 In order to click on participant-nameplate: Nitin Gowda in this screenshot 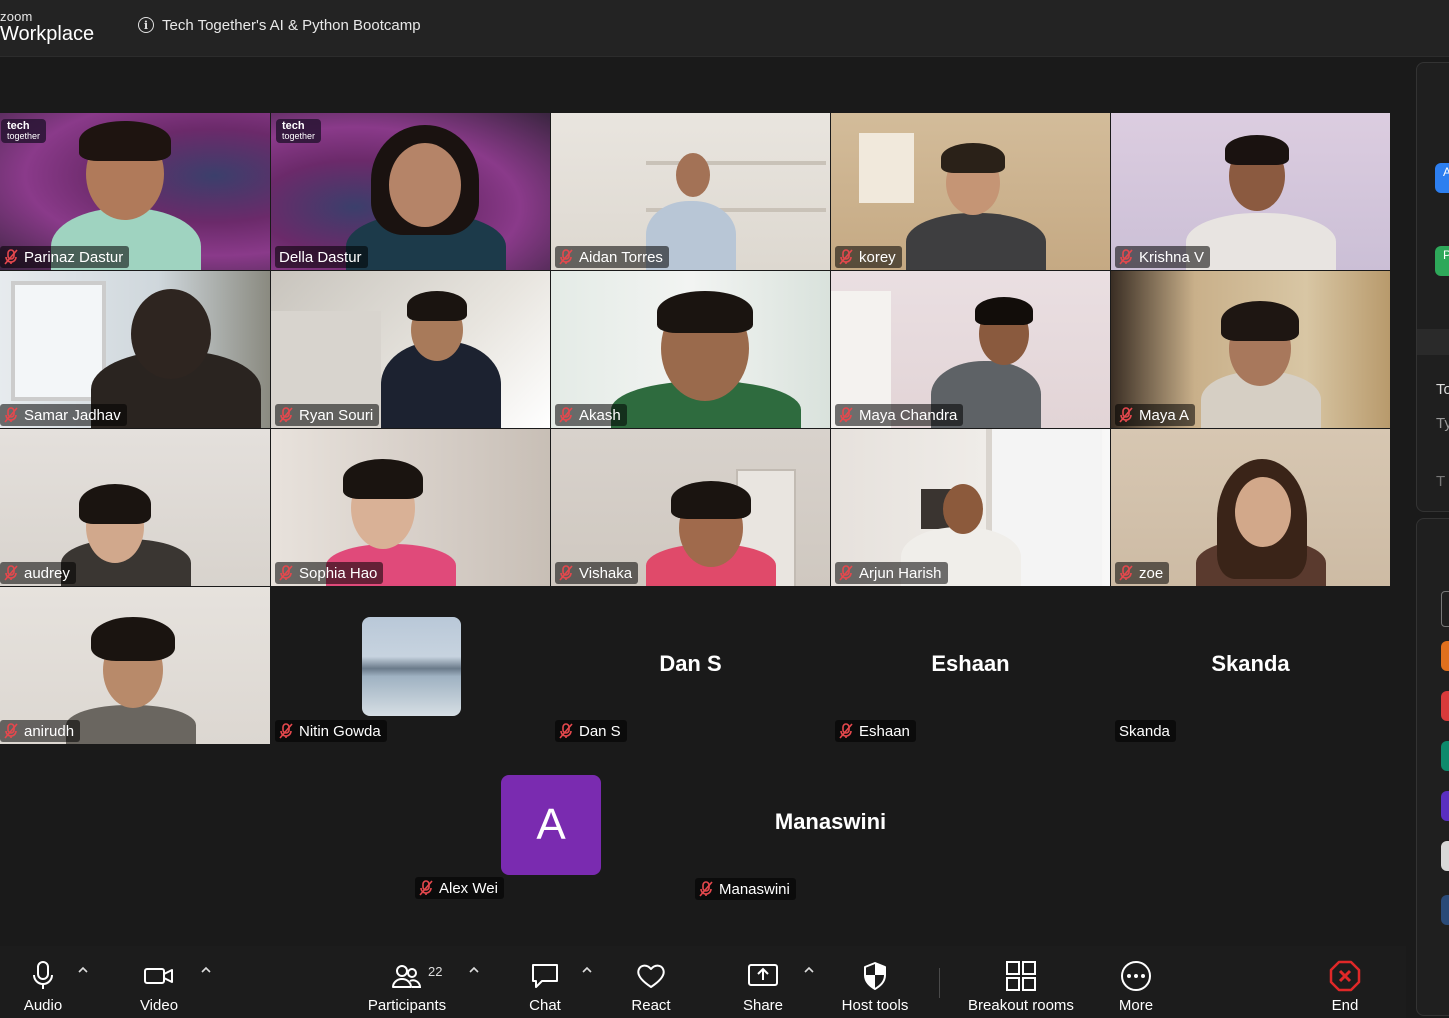, I will do `click(331, 731)`.